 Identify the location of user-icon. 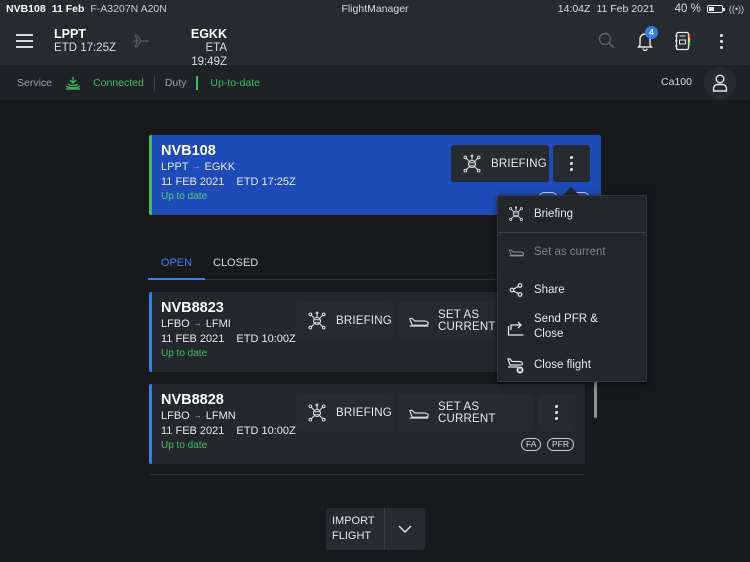
(720, 83).